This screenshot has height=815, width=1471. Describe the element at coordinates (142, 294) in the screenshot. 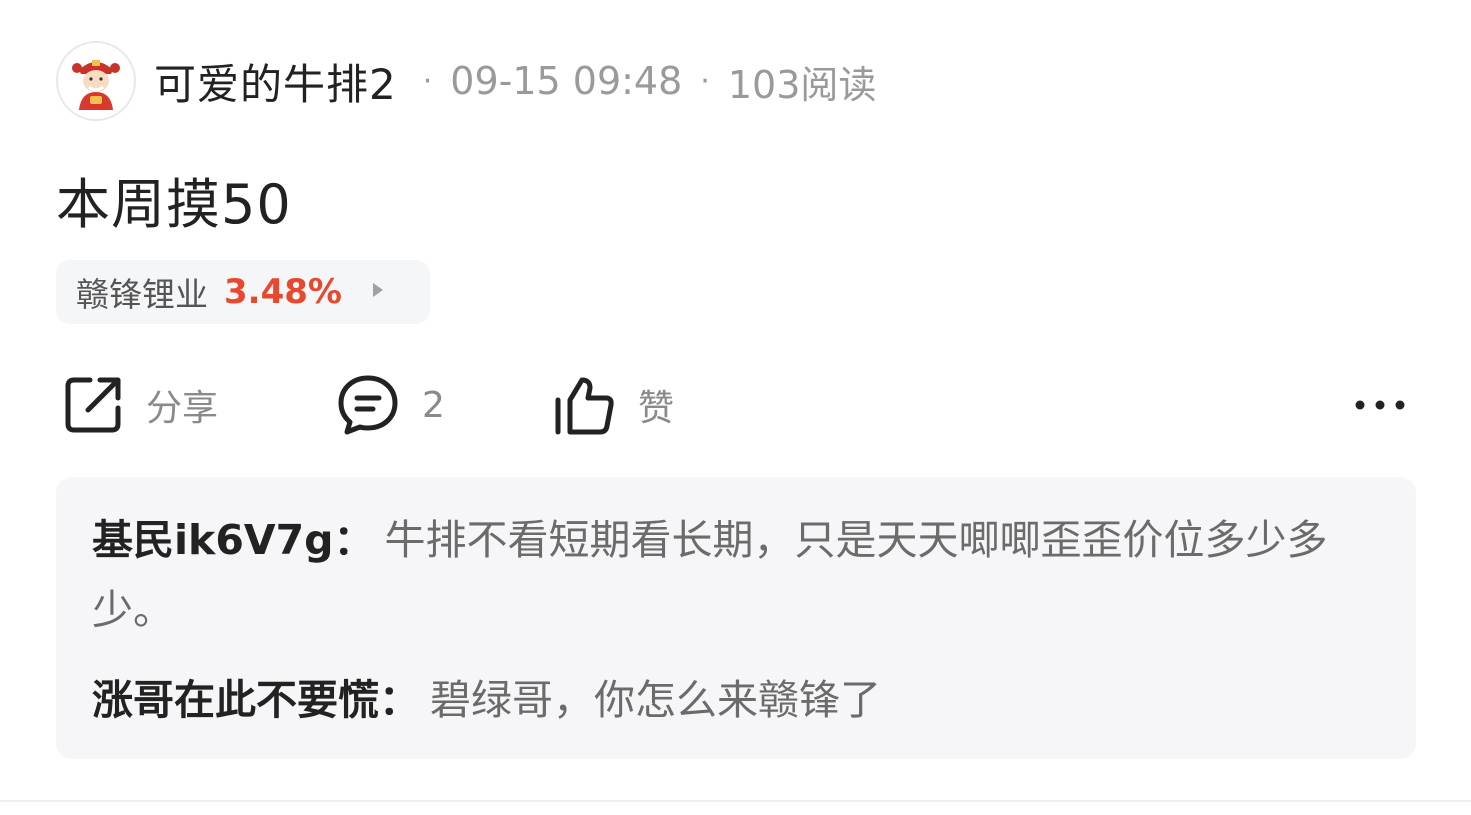

I see `stock-name: 赣锋锂业` at that location.